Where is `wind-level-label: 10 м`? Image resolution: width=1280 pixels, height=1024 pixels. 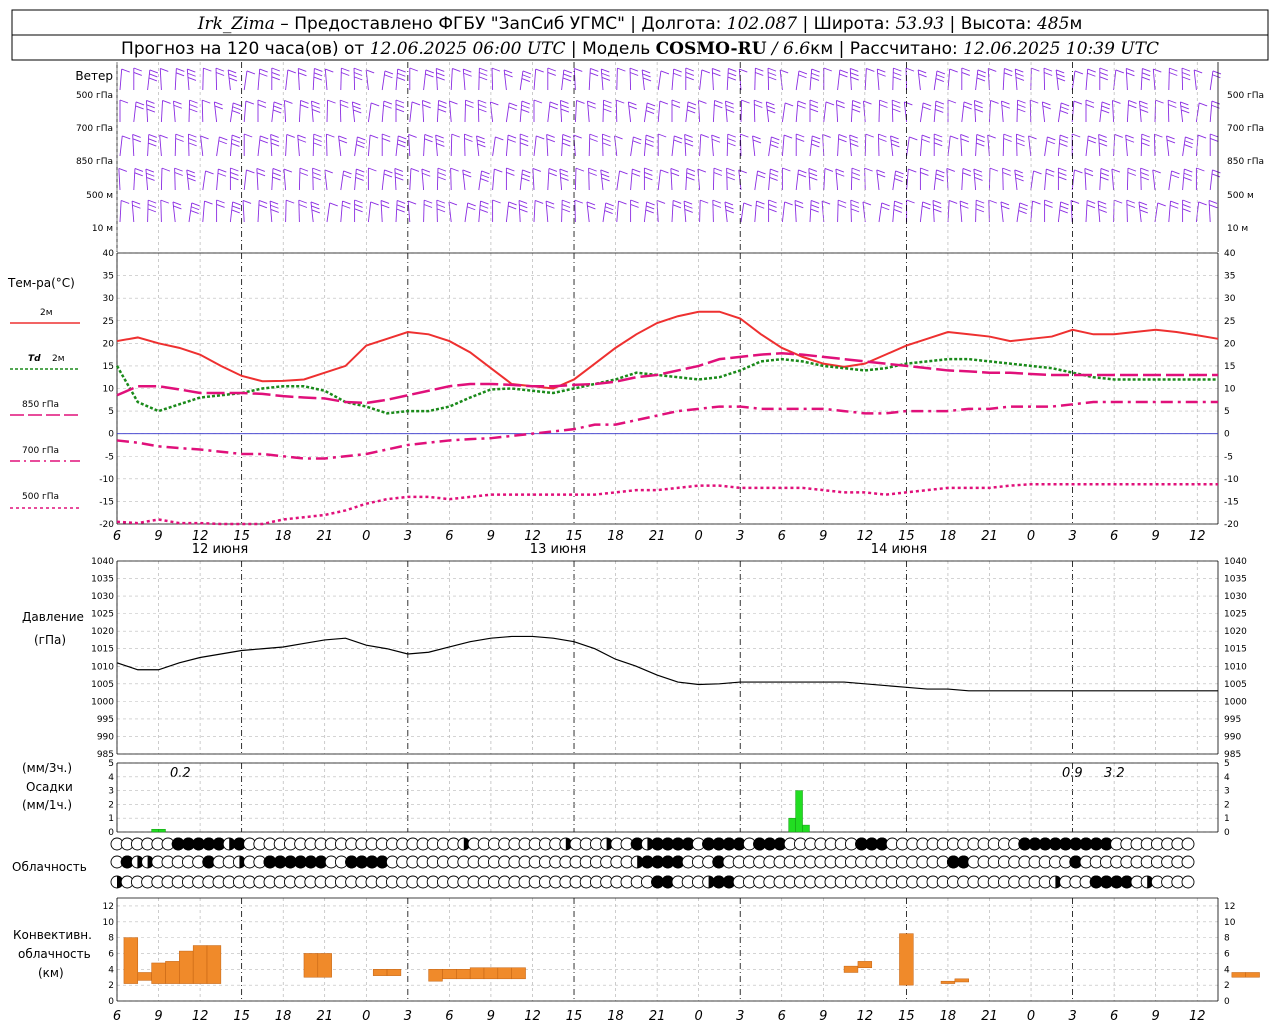 wind-level-label: 10 м is located at coordinates (102, 229).